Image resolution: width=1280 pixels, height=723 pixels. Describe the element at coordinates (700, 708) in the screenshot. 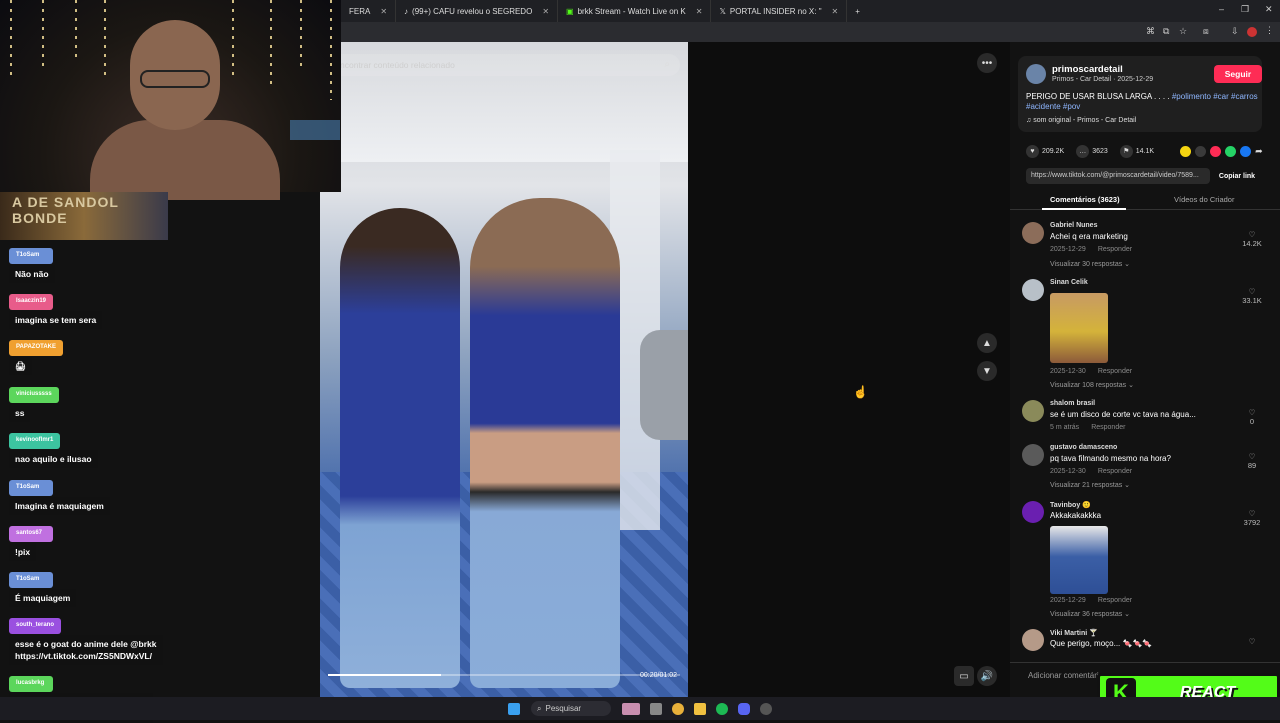

I see `file-explorer-icon` at that location.